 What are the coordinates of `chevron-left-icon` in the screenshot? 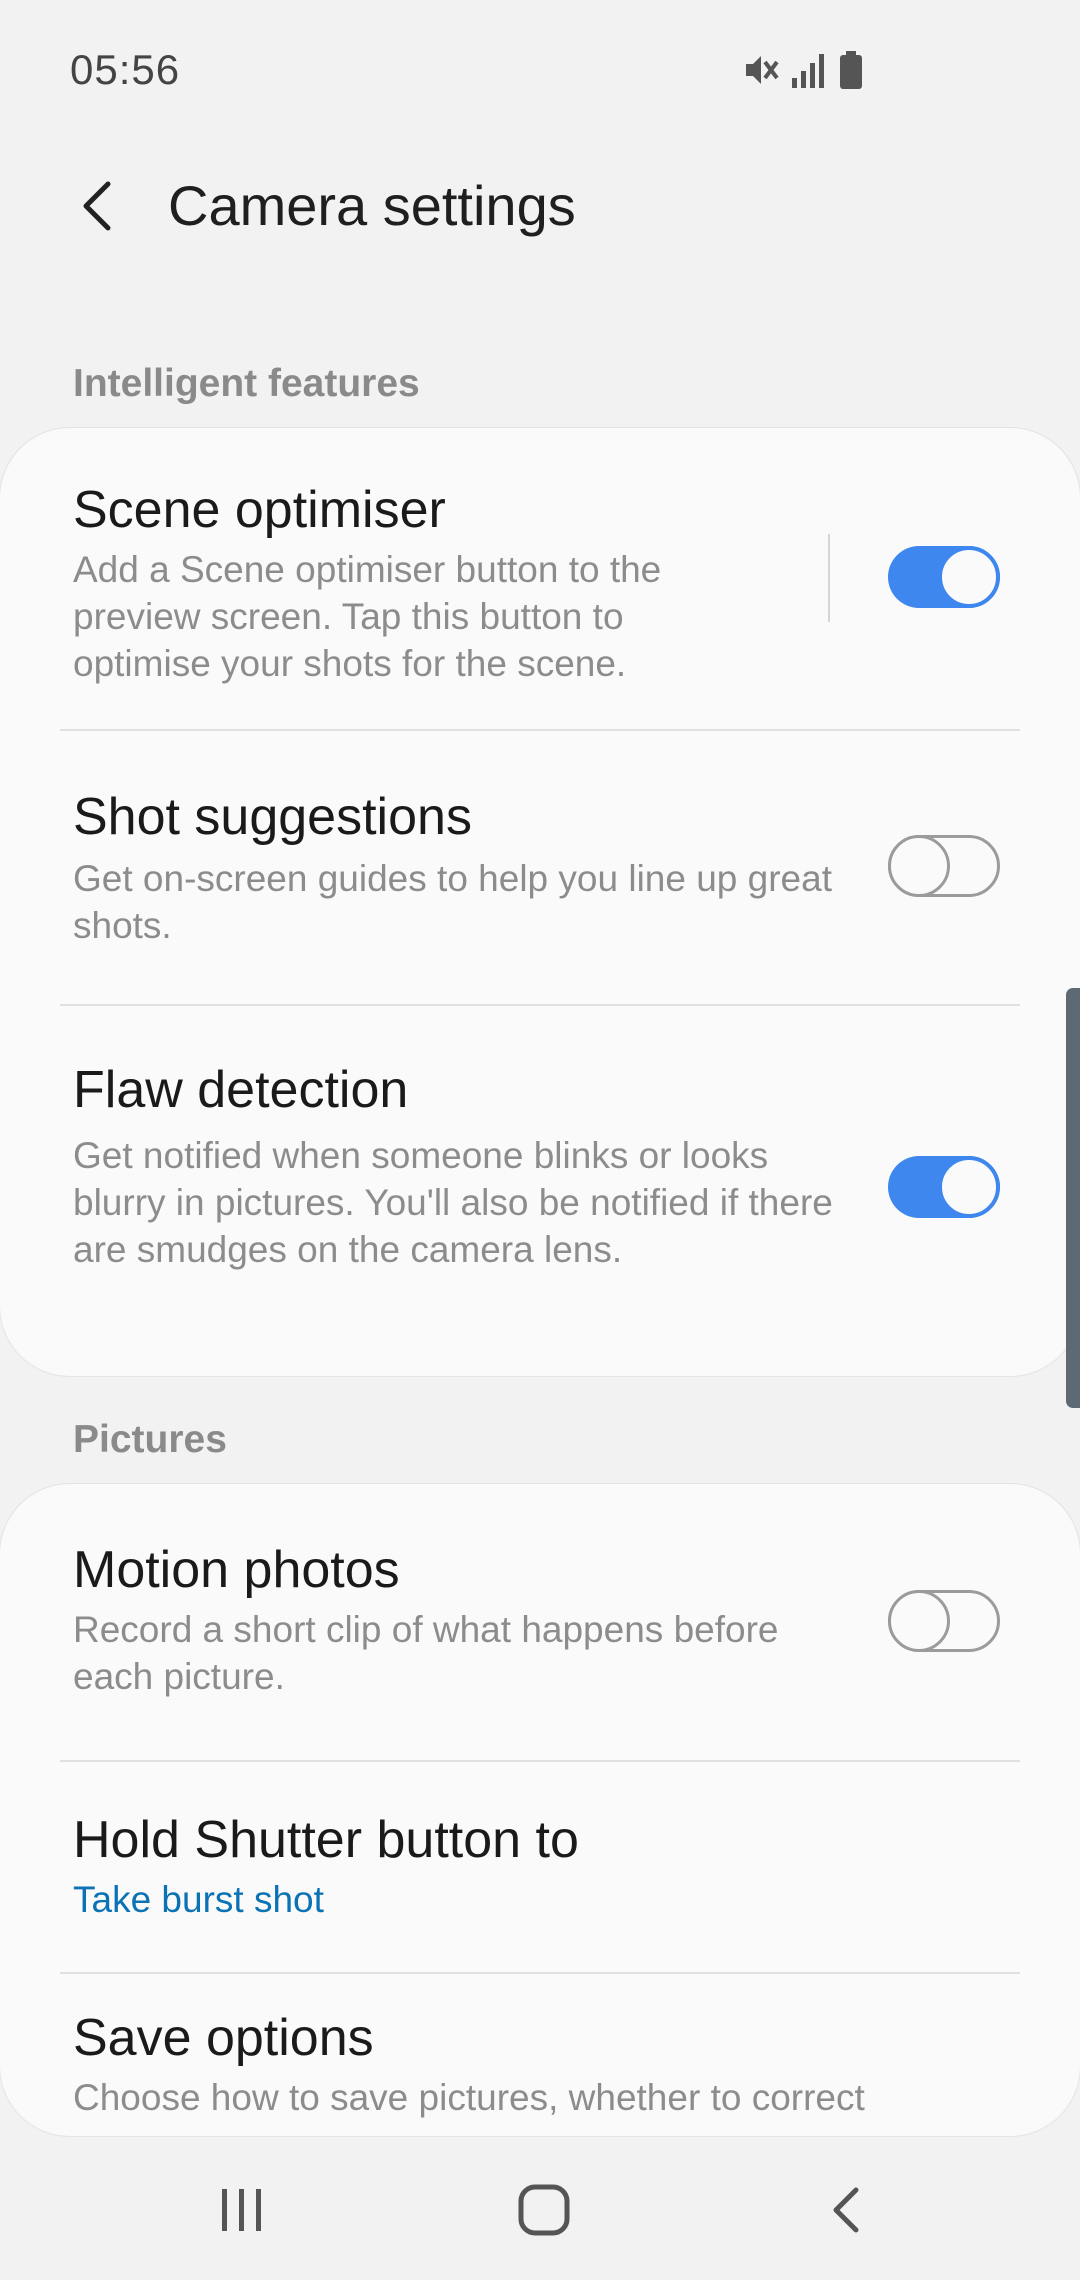 It's located at (97, 206).